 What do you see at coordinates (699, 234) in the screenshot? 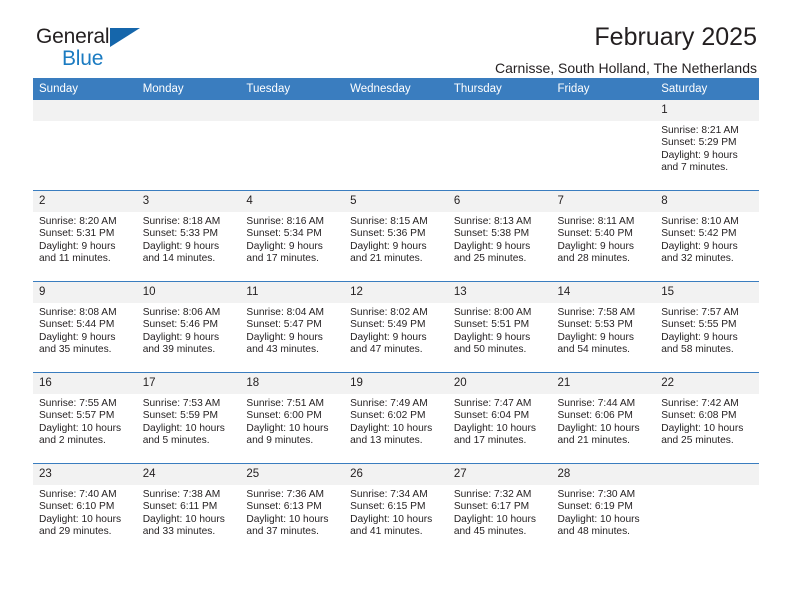
I see `sunset-text: Sunset: 5:42 PM` at bounding box center [699, 234].